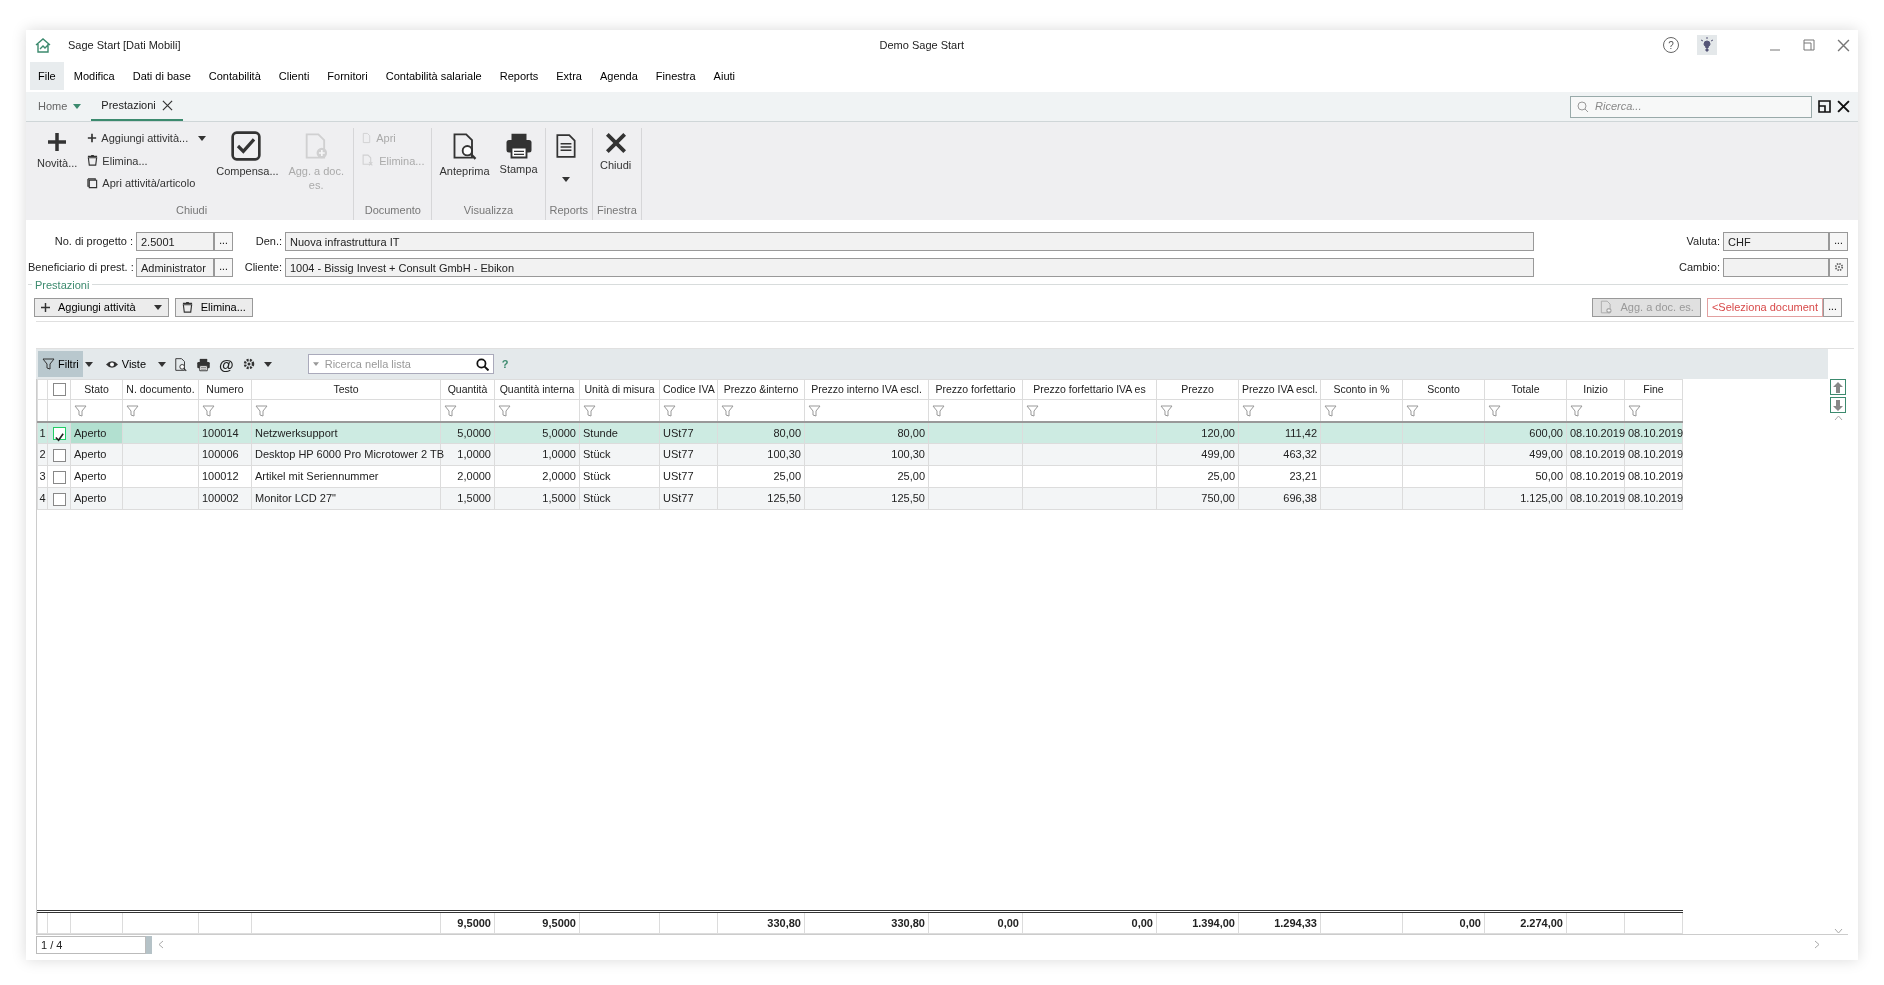 This screenshot has height=985, width=1884. What do you see at coordinates (433, 76) in the screenshot?
I see `menu-item: Contabilità salariale` at bounding box center [433, 76].